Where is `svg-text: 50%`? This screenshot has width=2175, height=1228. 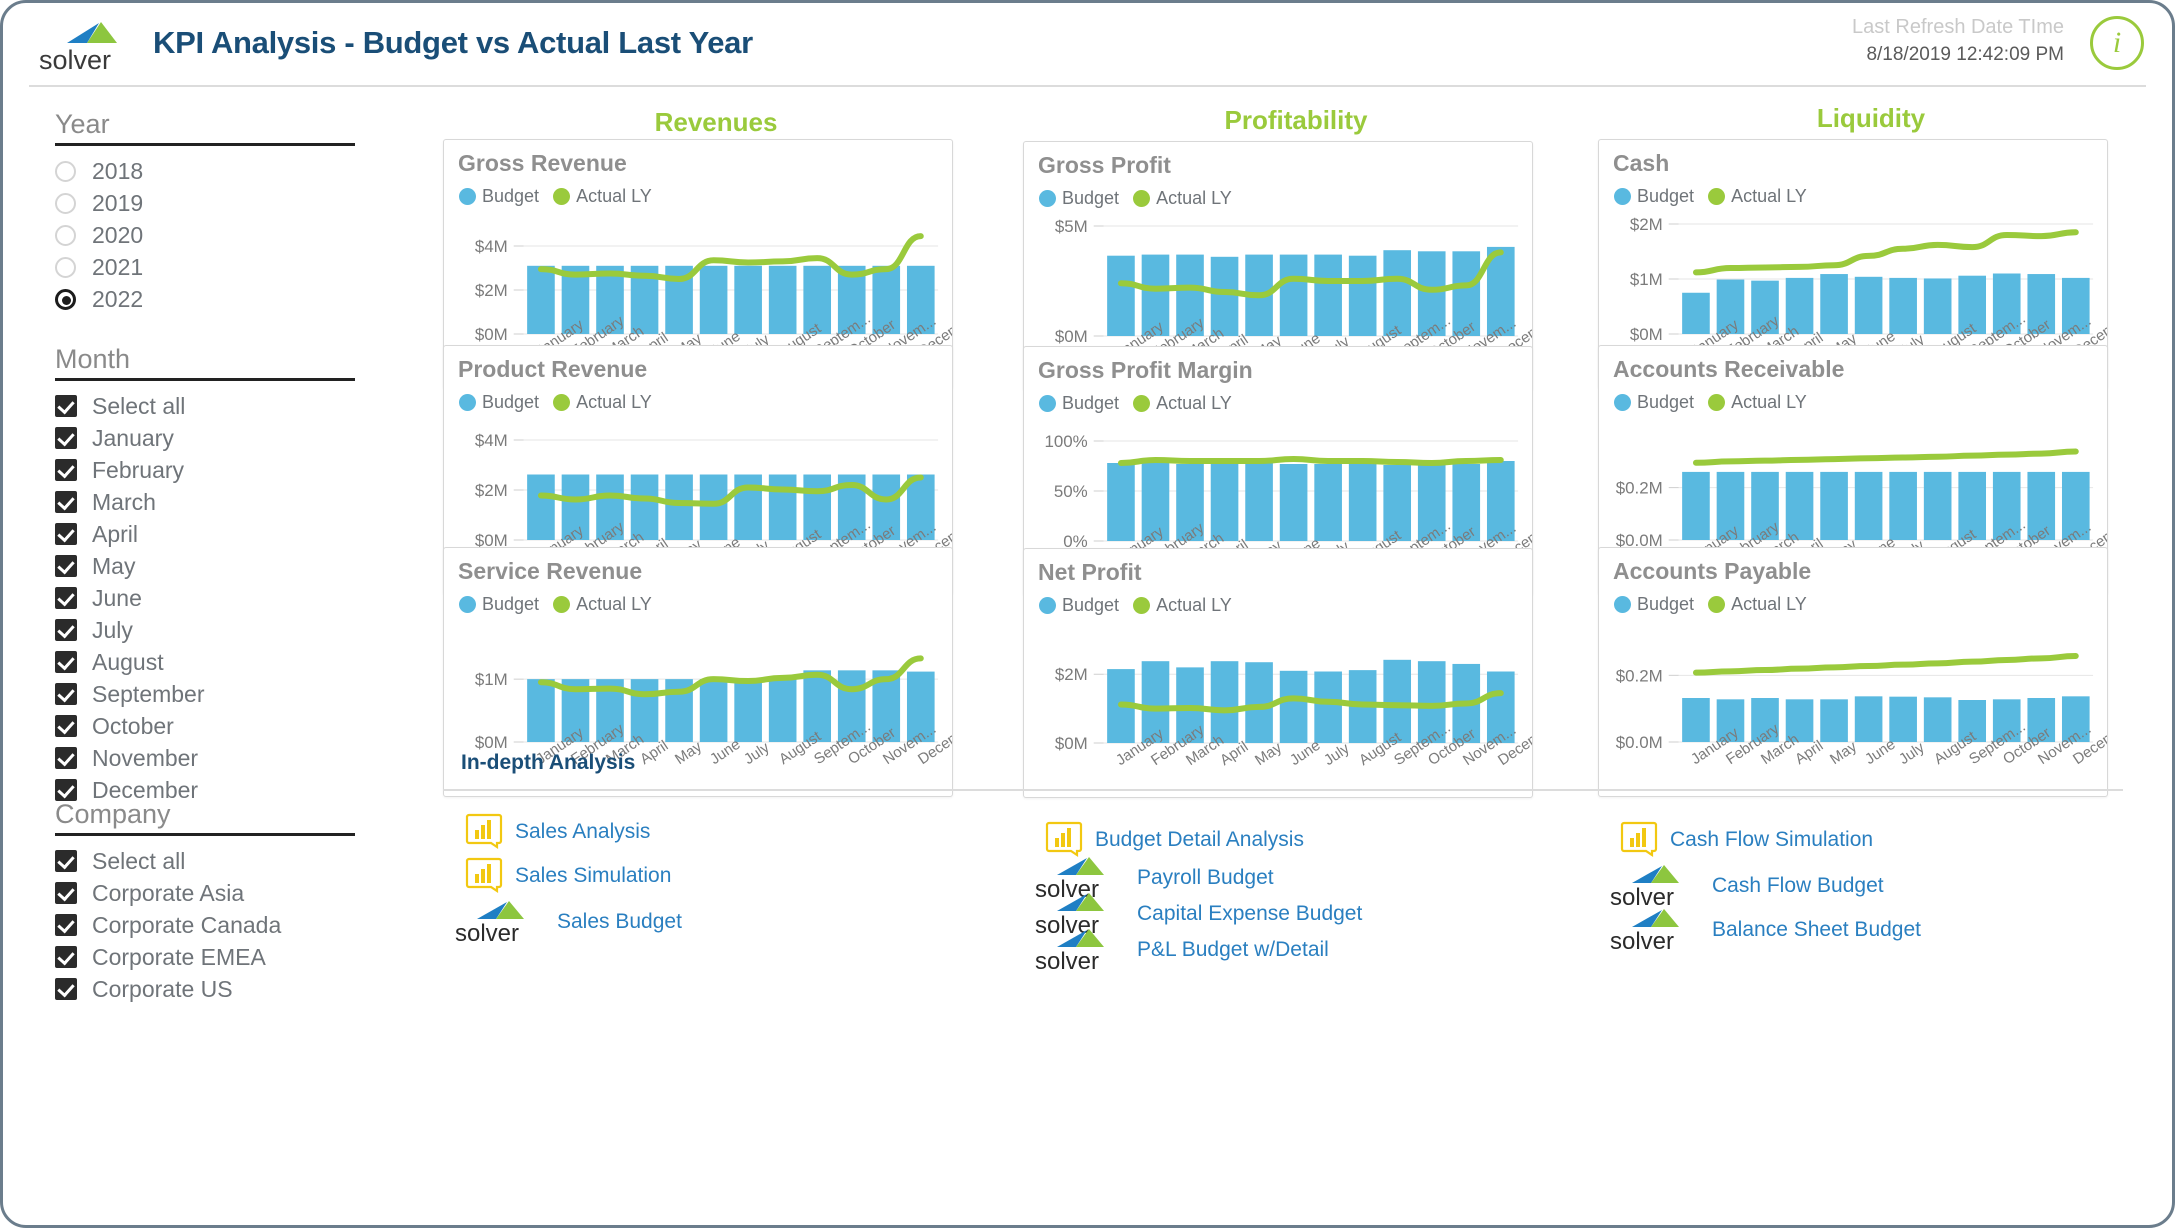
svg-text: 50% is located at coordinates (1071, 491).